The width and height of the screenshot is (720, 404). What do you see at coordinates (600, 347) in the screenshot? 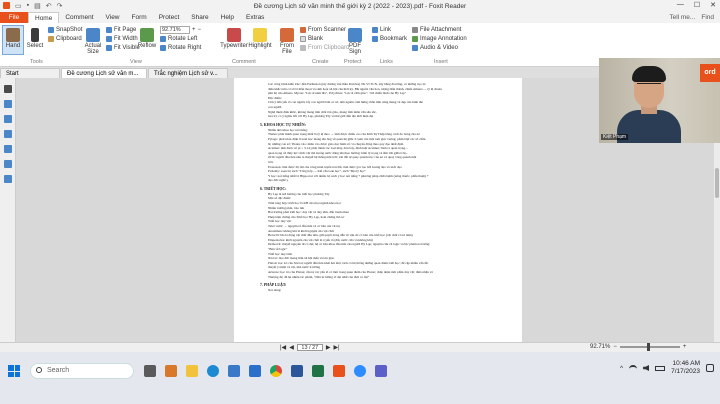
I see `zoom-percentage: 92.71%` at bounding box center [600, 347].